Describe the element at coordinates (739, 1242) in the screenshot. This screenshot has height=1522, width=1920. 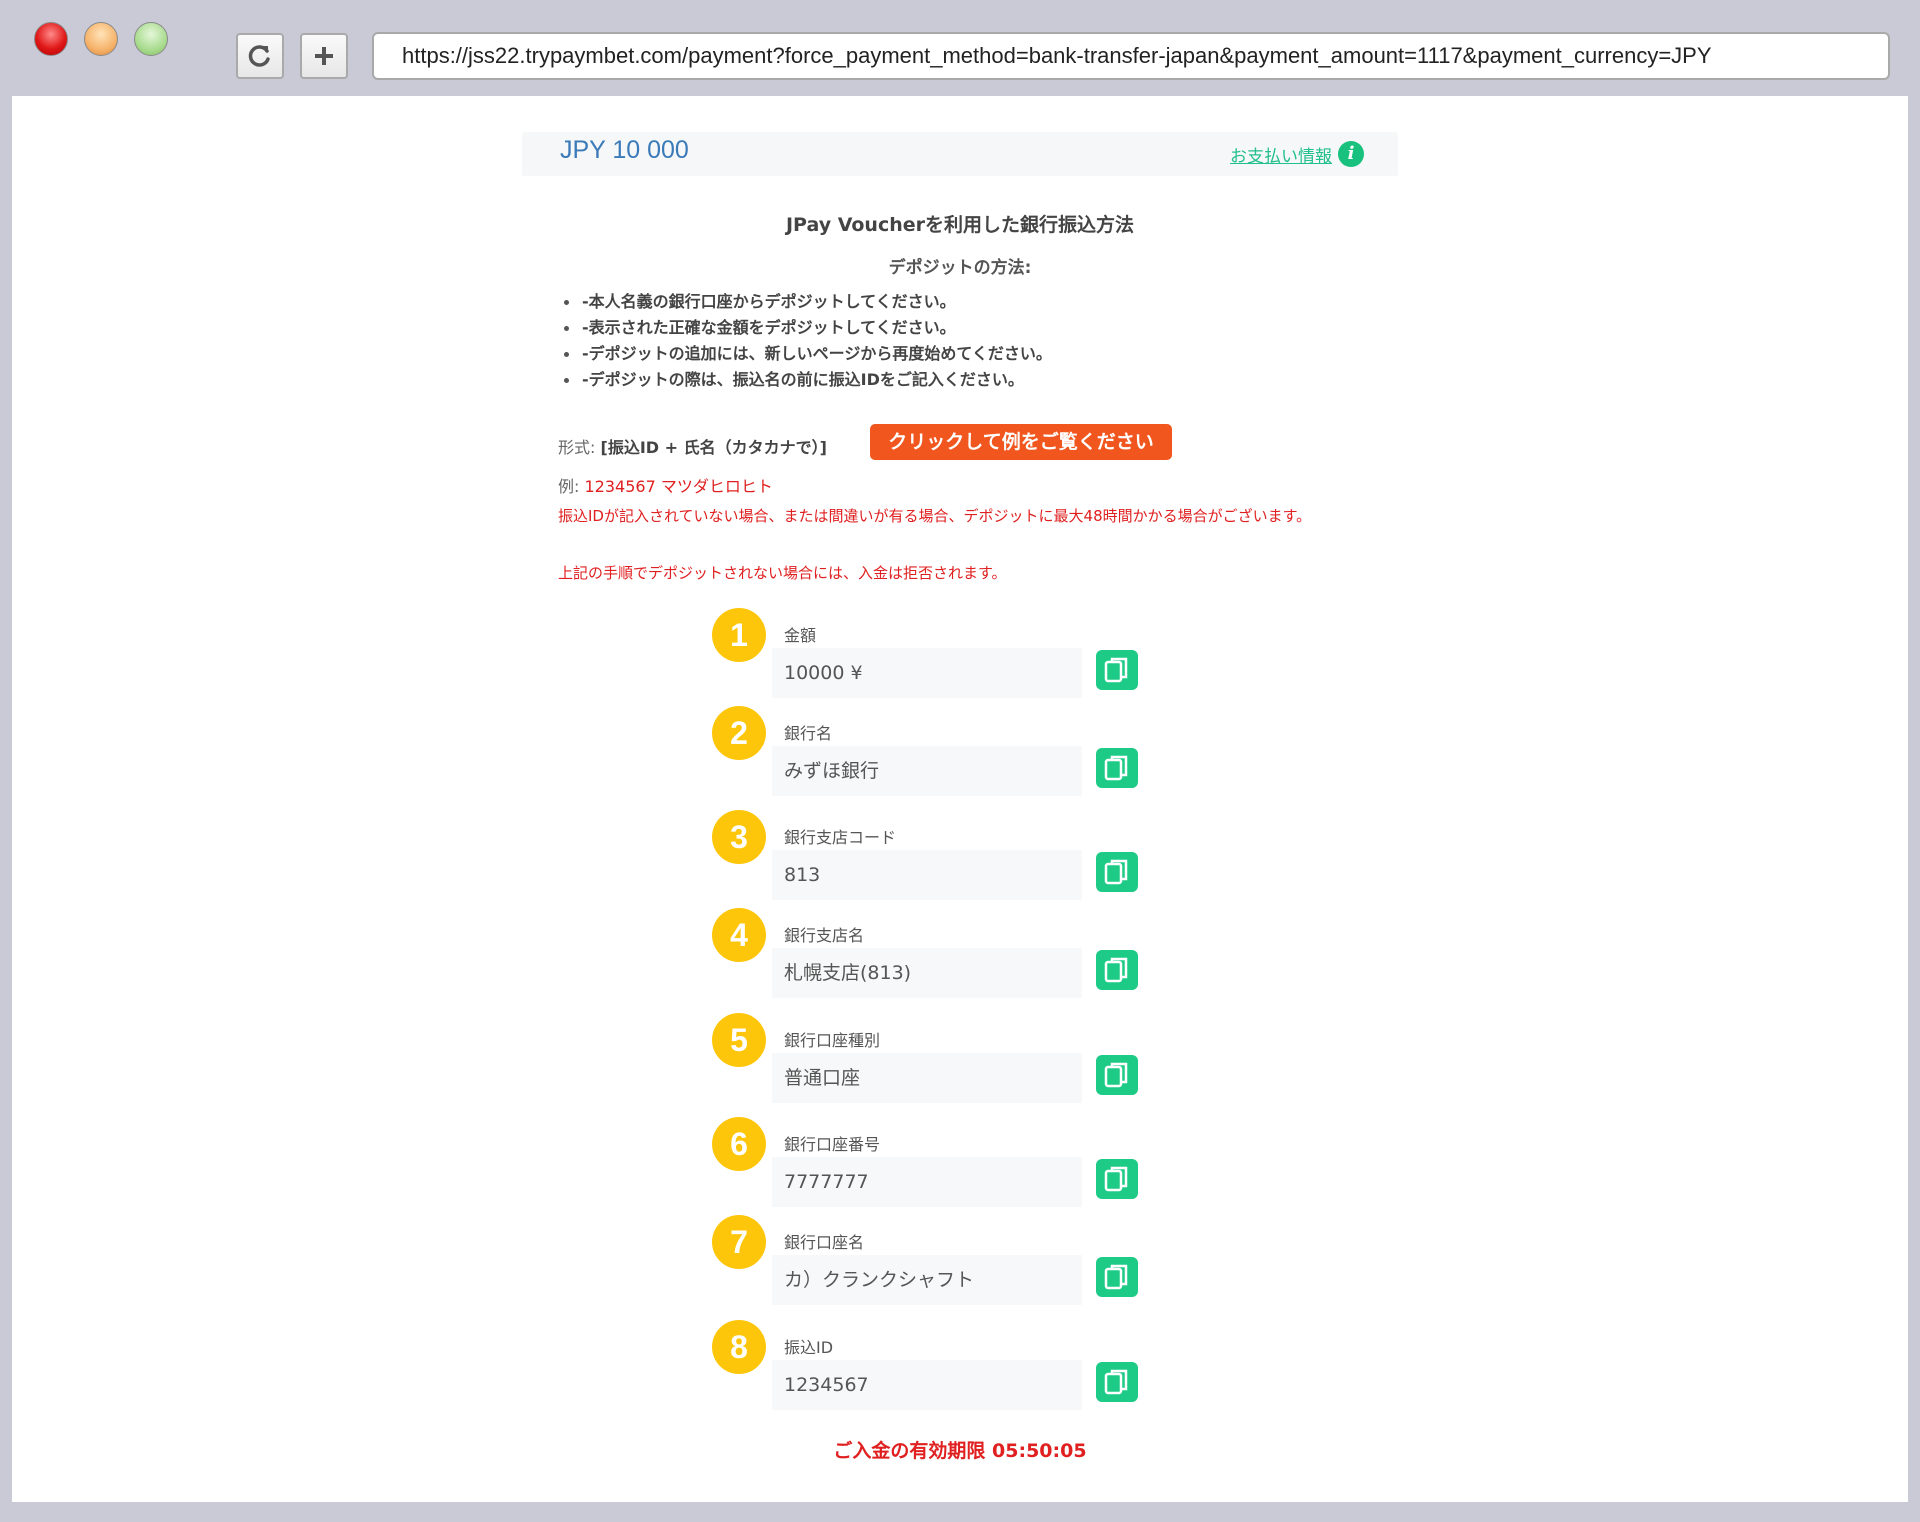
I see `step-badge: 7` at that location.